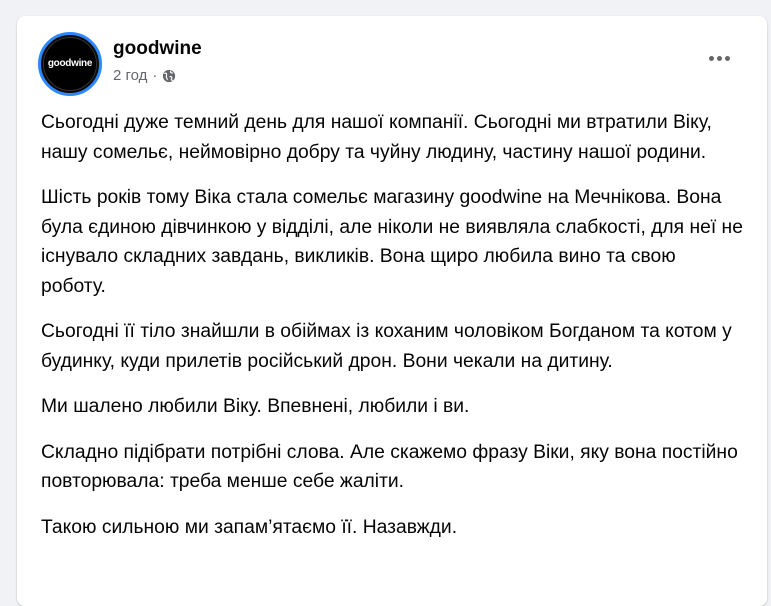 The width and height of the screenshot is (771, 606). I want to click on avatar-logo-text: goodwine, so click(70, 63).